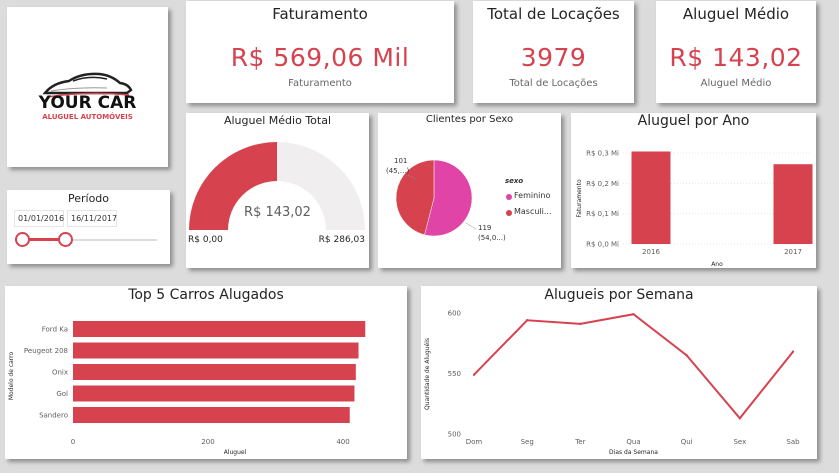 The height and width of the screenshot is (473, 839). Describe the element at coordinates (474, 374) in the screenshot. I see `line-point-dom` at that location.